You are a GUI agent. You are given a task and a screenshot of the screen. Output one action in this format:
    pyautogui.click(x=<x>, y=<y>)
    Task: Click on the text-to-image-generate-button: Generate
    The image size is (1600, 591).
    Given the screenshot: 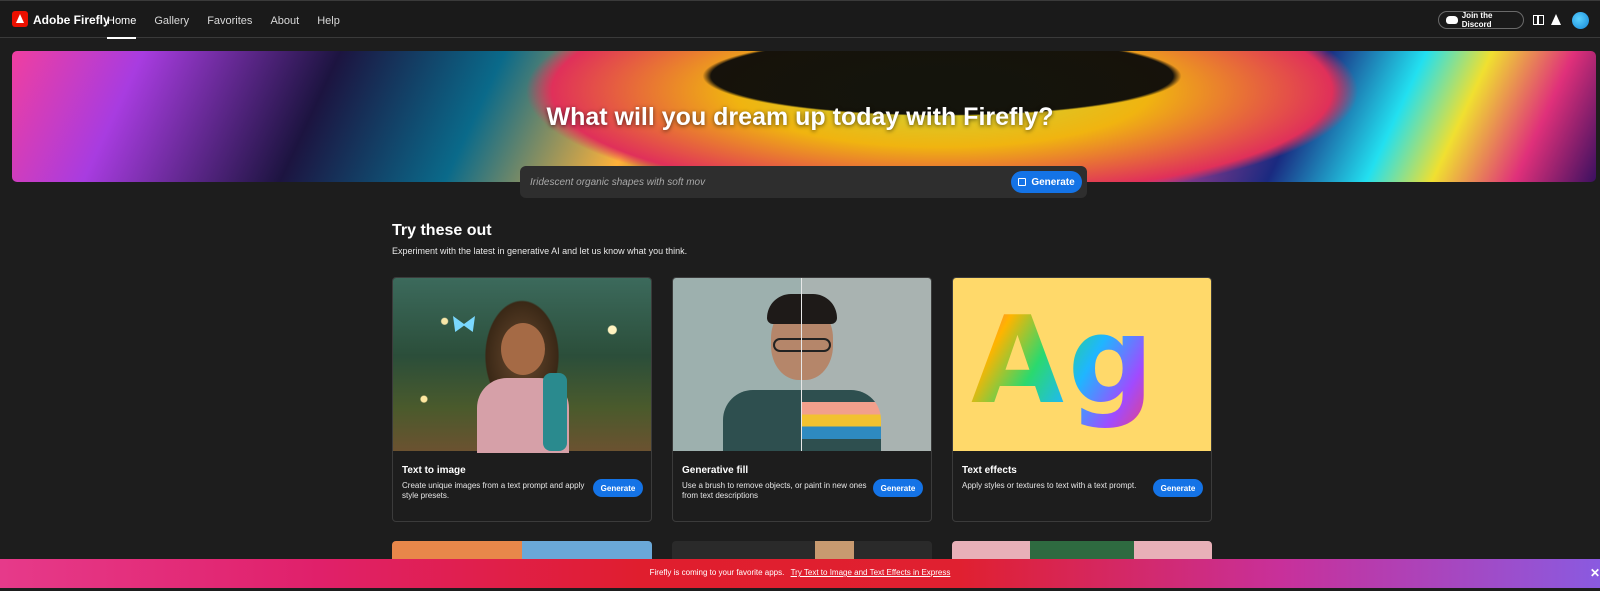 What is the action you would take?
    pyautogui.click(x=618, y=488)
    